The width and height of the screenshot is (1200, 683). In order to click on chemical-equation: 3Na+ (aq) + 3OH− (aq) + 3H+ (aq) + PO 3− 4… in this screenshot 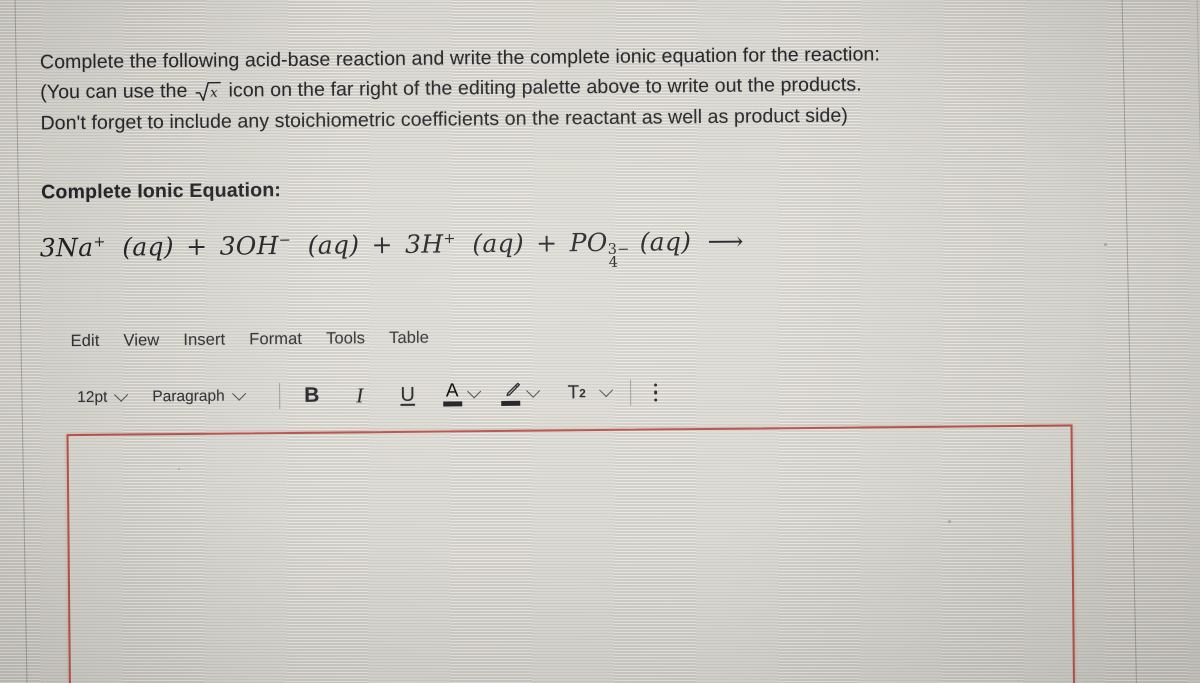, I will do `click(391, 249)`.